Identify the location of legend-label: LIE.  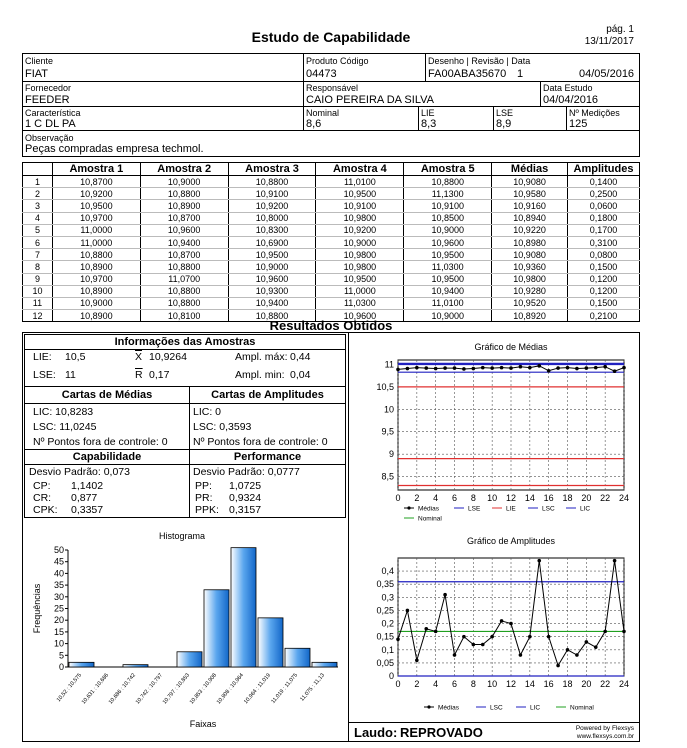
(511, 509).